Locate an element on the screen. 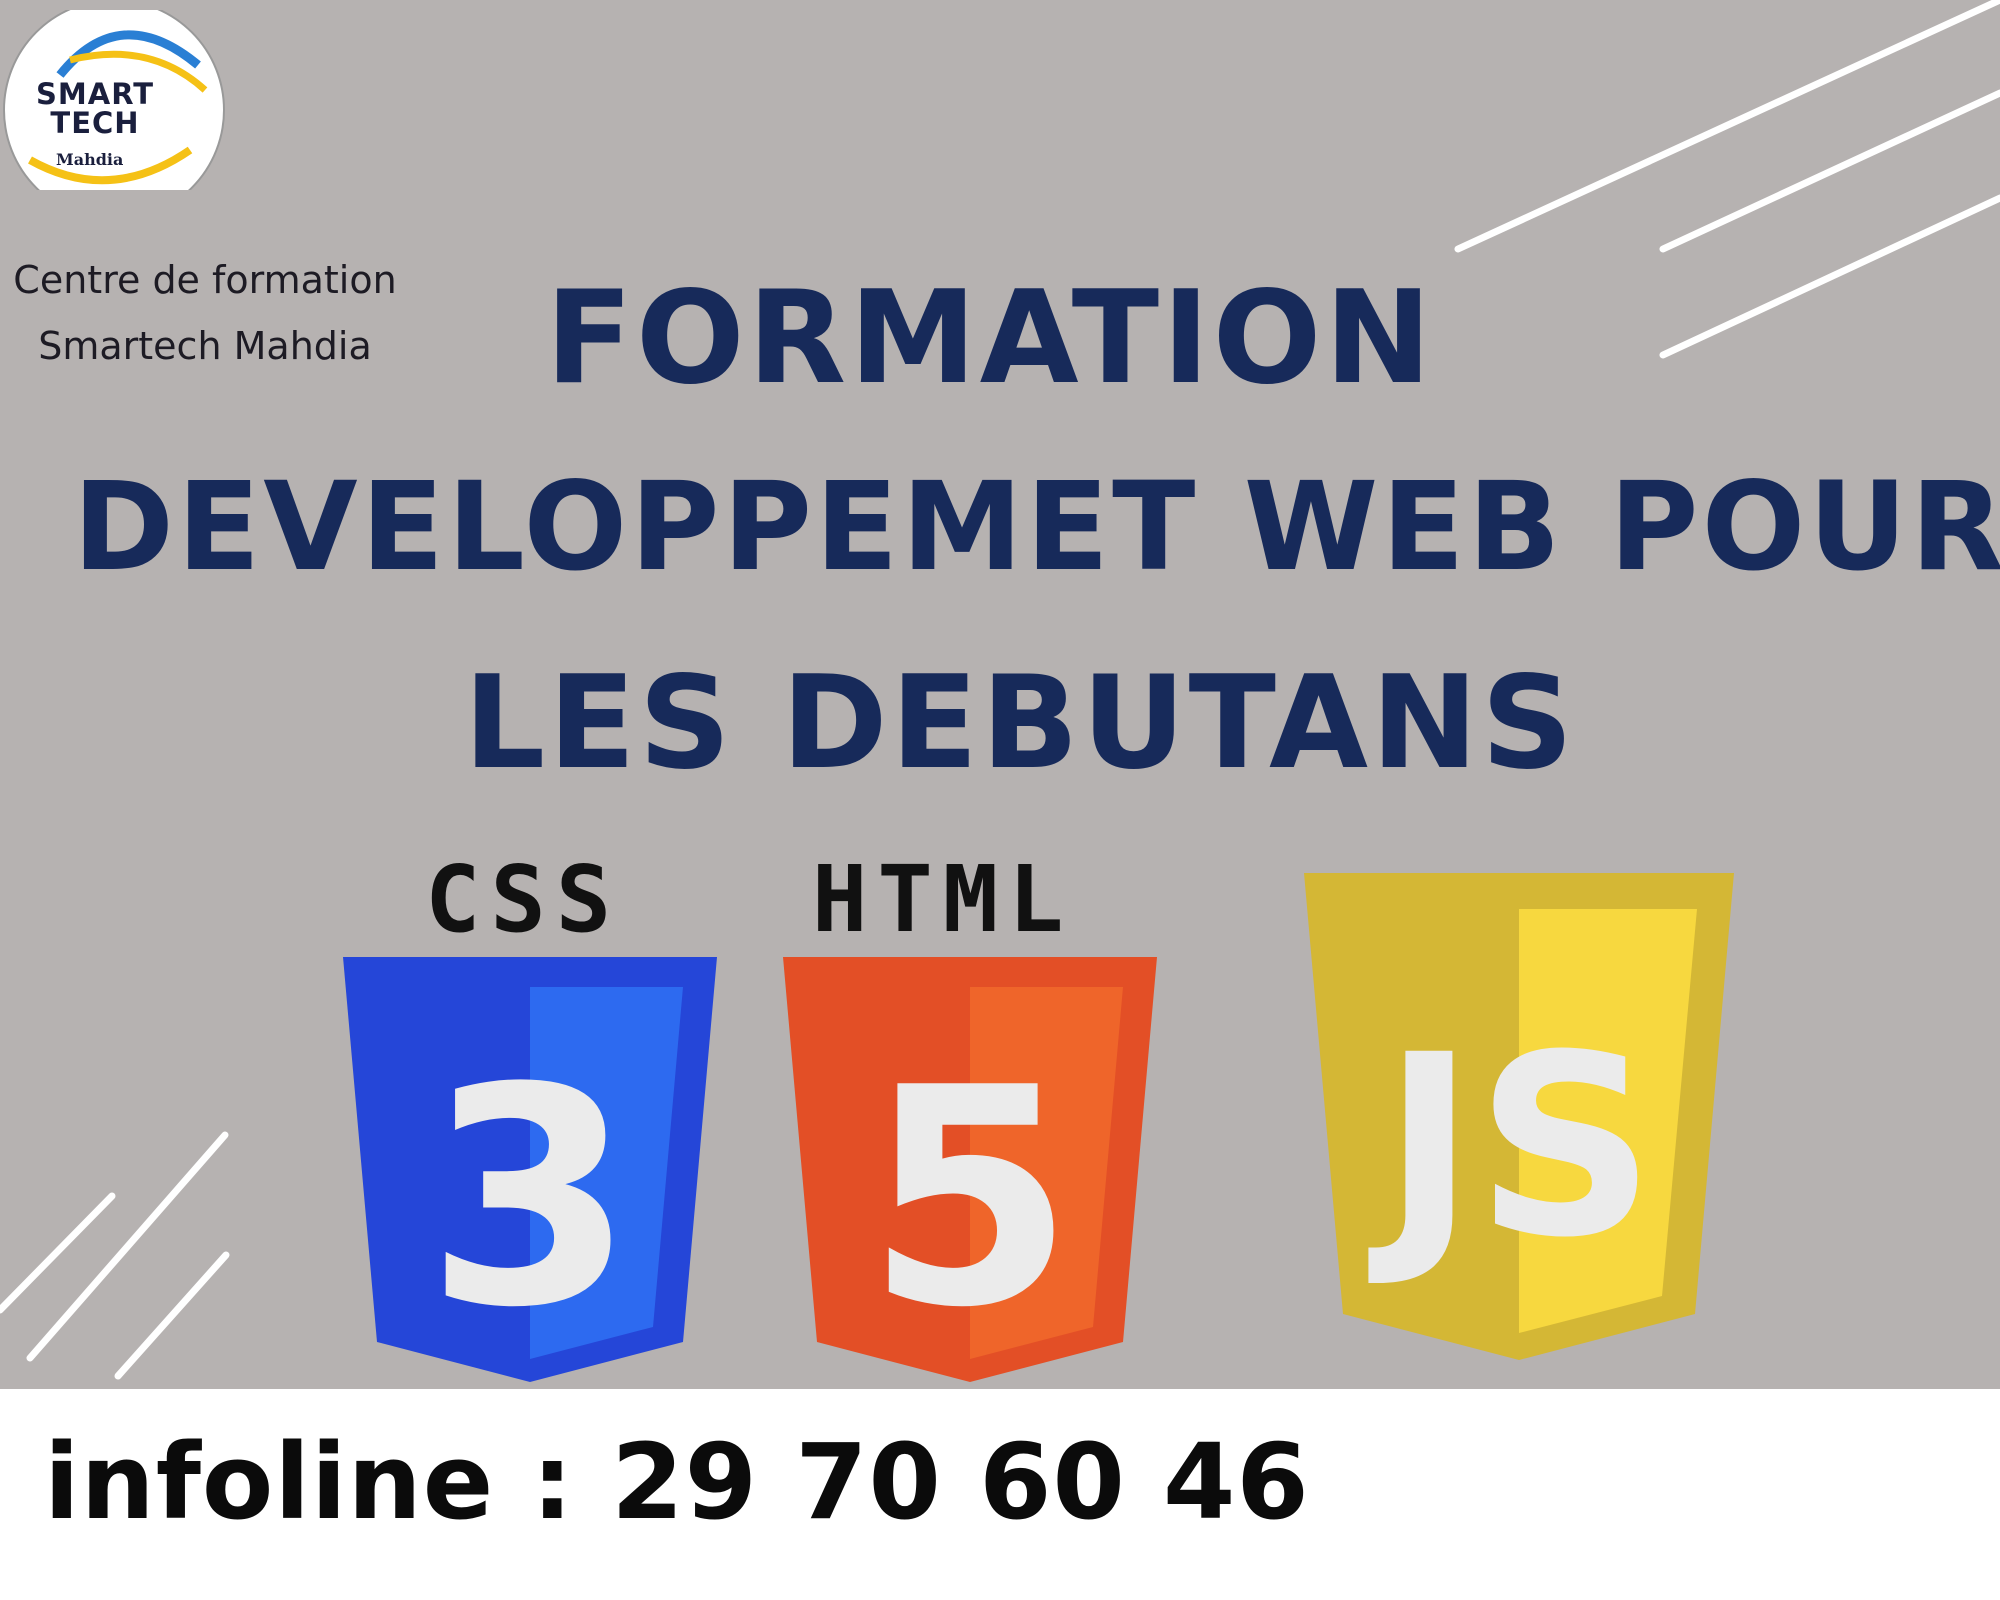 The height and width of the screenshot is (1600, 2000). logo-wordmark: SMART TECH is located at coordinates (95, 109).